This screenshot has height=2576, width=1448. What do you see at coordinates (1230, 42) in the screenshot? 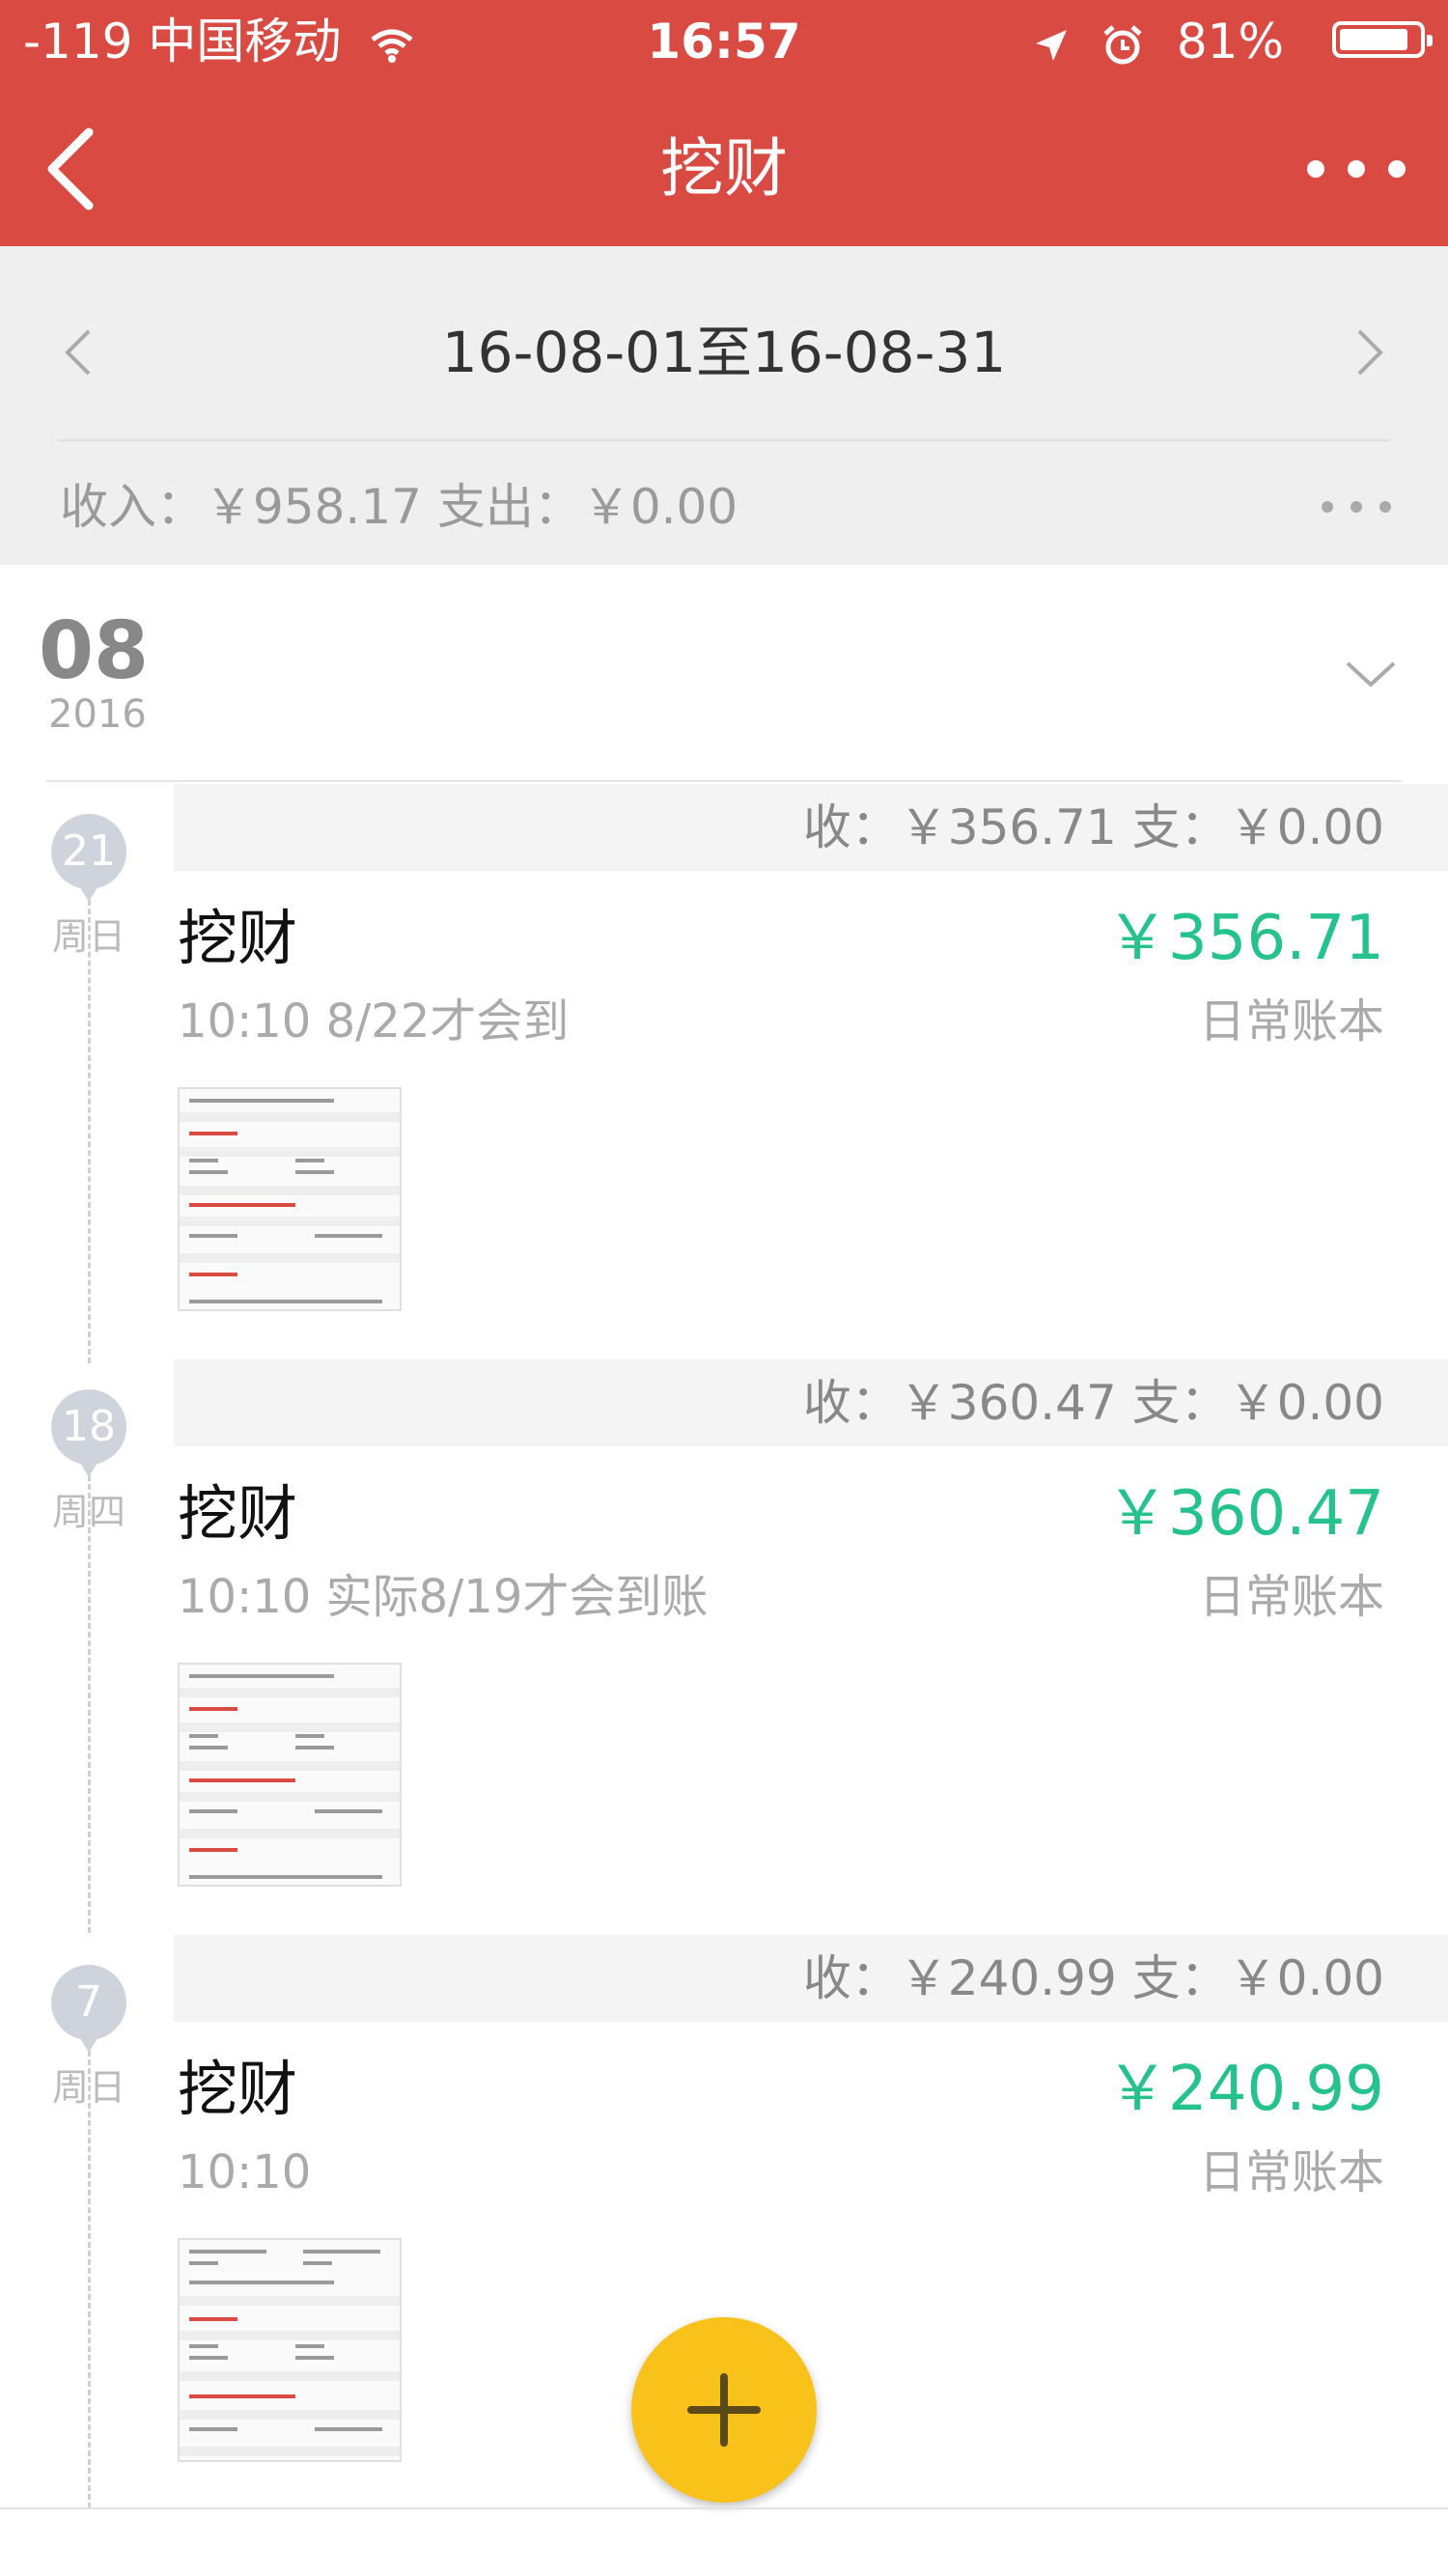
I see `battery-percent: 81%` at bounding box center [1230, 42].